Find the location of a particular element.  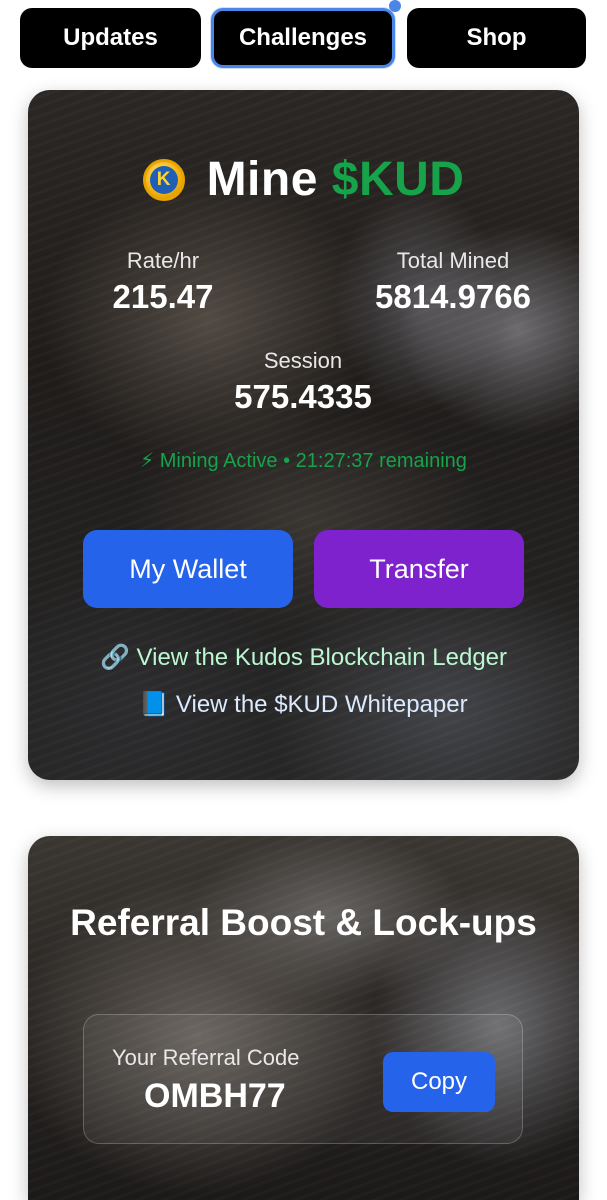

transfer-button: Transfer is located at coordinates (419, 569).